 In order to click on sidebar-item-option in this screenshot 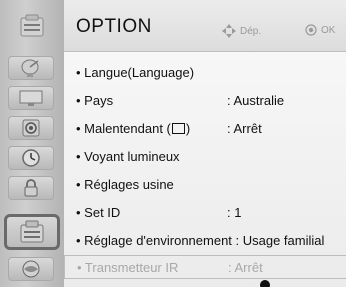, I will do `click(32, 232)`.